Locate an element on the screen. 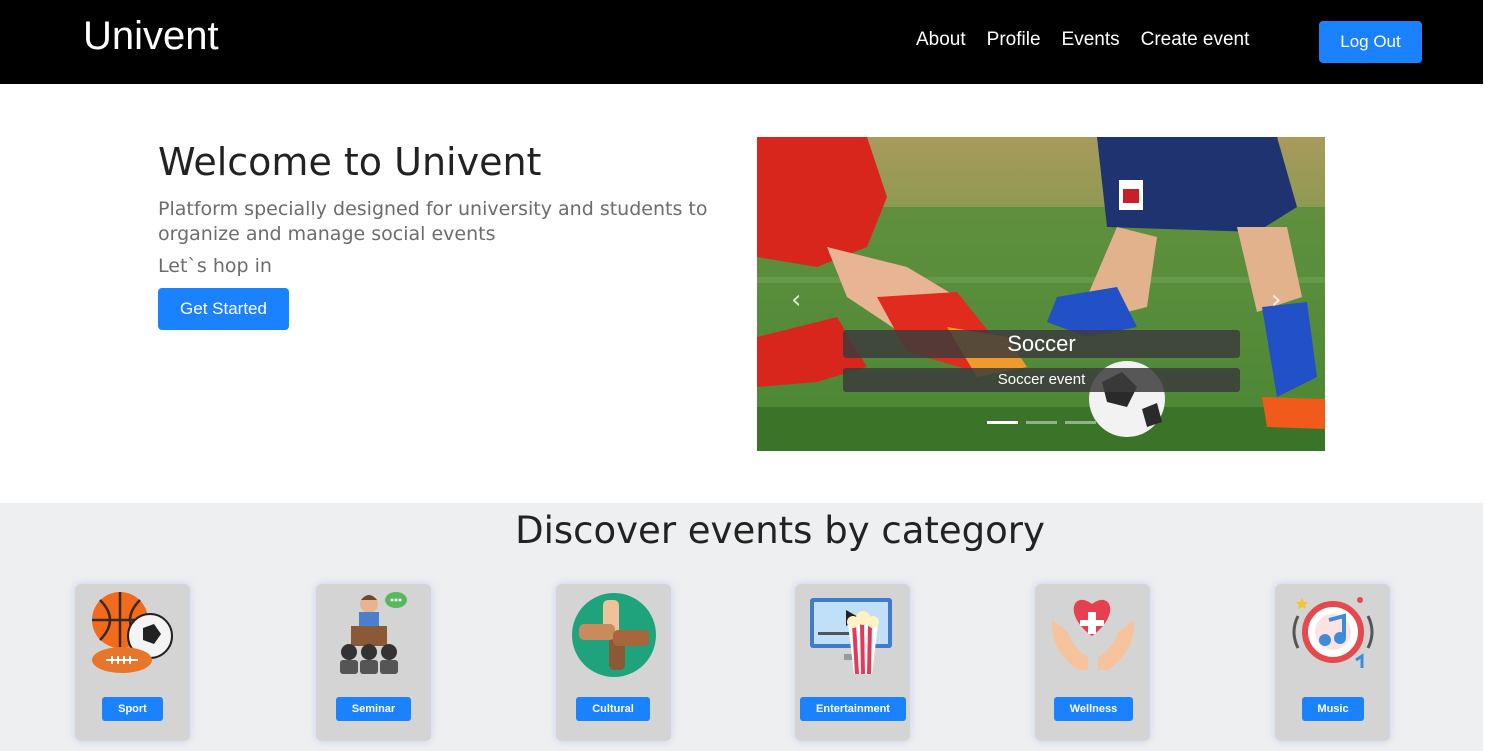  category-button-entertainment: Entertainment is located at coordinates (853, 709).